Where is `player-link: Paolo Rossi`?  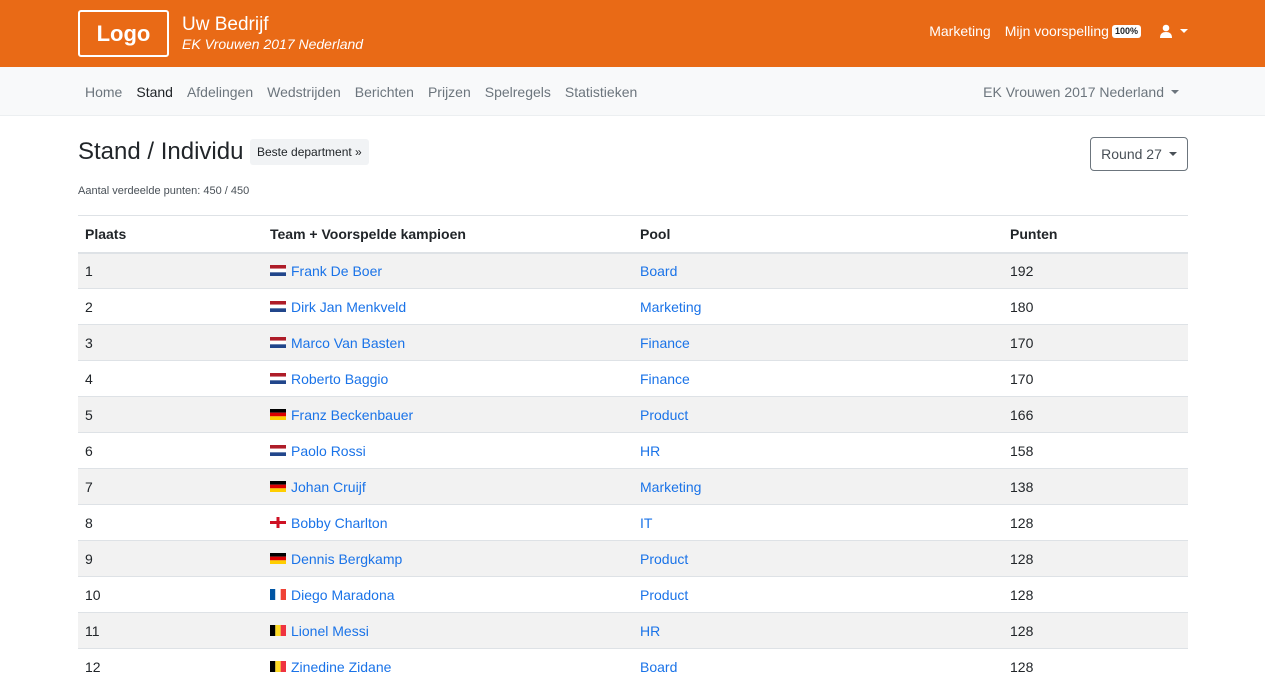 player-link: Paolo Rossi is located at coordinates (328, 451).